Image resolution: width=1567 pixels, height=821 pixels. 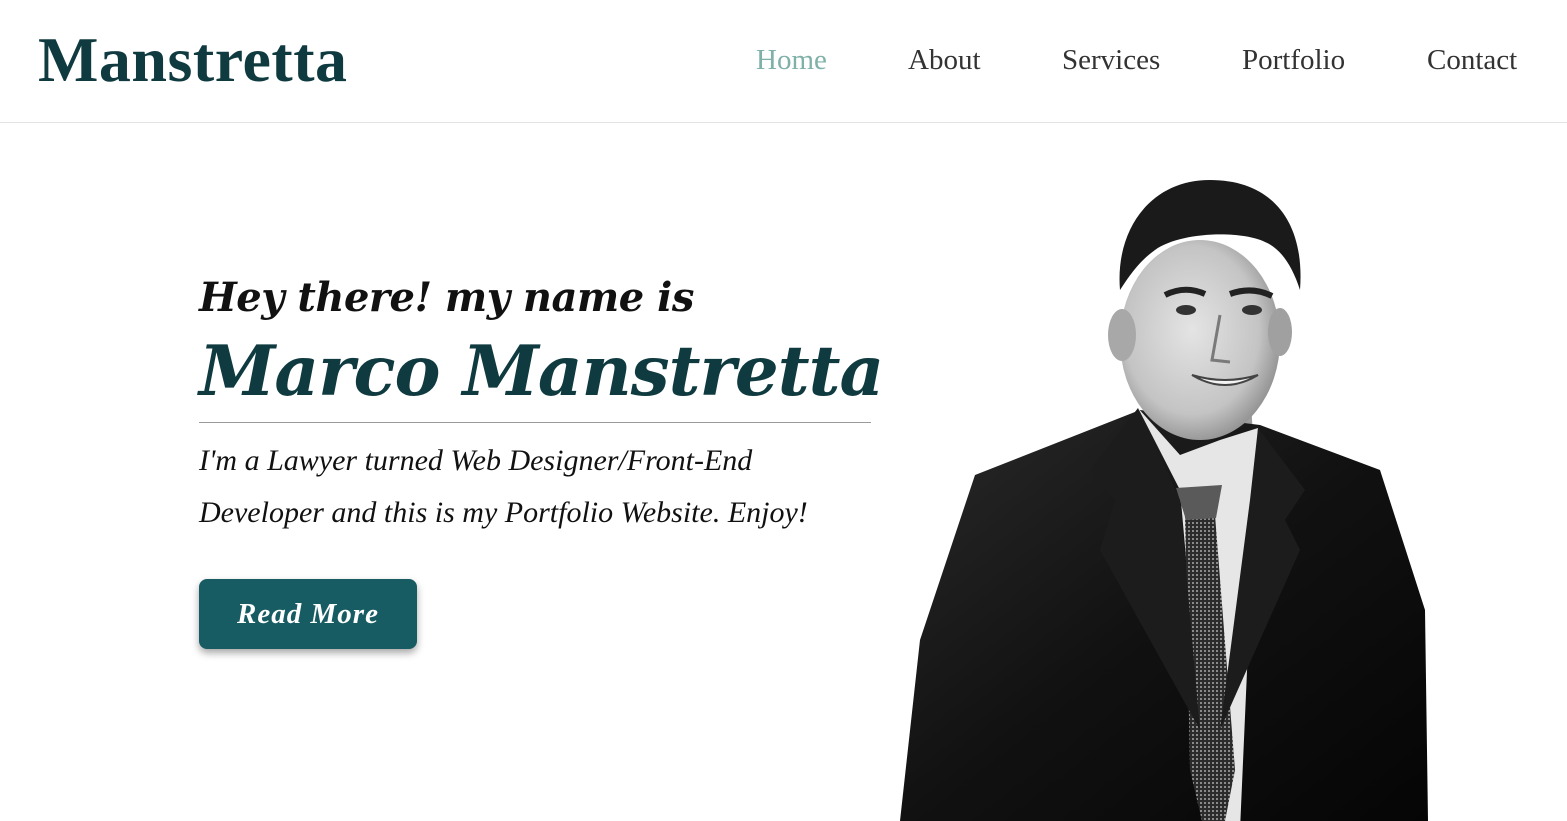 I want to click on nav-link-contact: Contact, so click(x=1472, y=60).